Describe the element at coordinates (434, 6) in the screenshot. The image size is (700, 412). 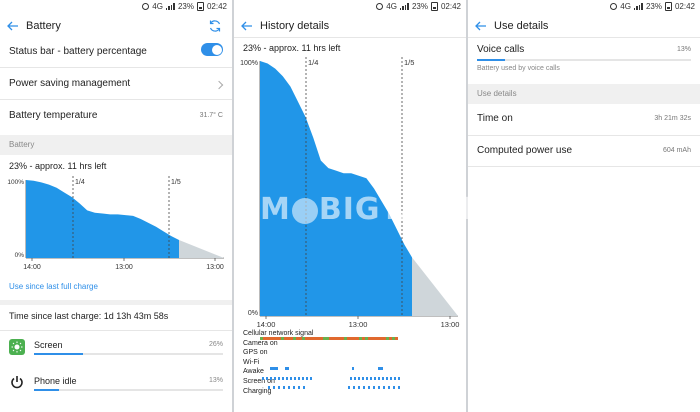
I see `battery-icon` at that location.